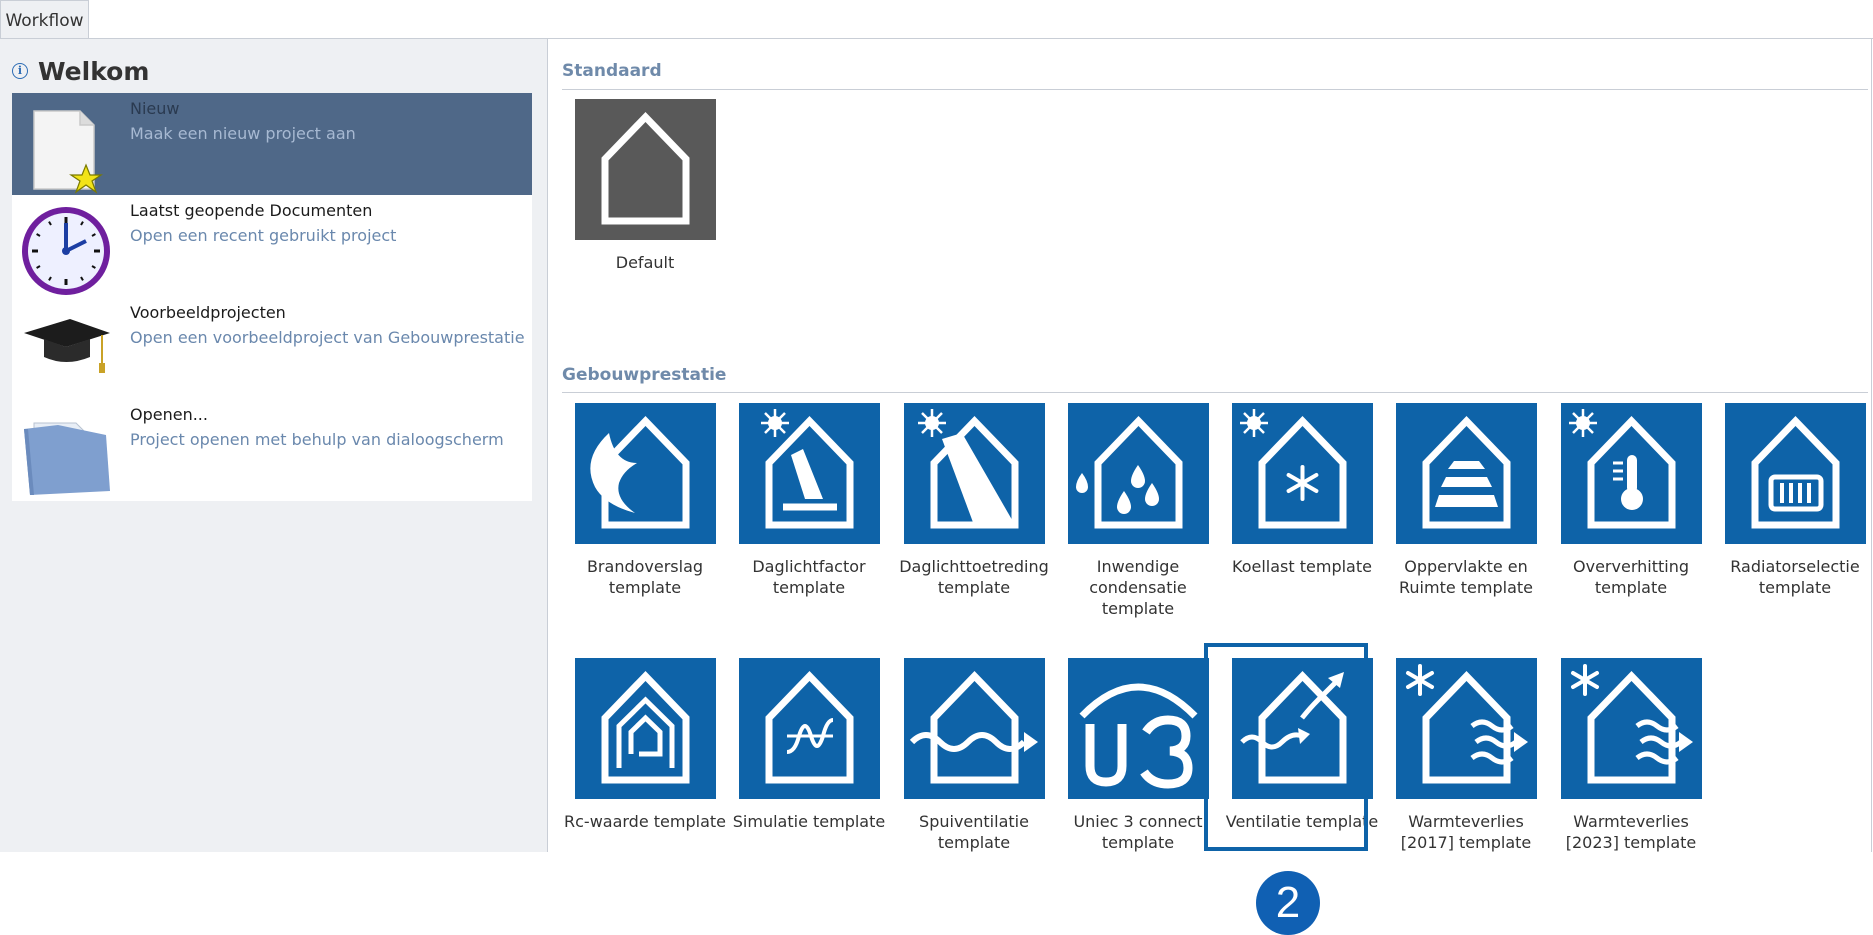  What do you see at coordinates (809, 577) in the screenshot?
I see `template-label: Daglichtfactor template` at bounding box center [809, 577].